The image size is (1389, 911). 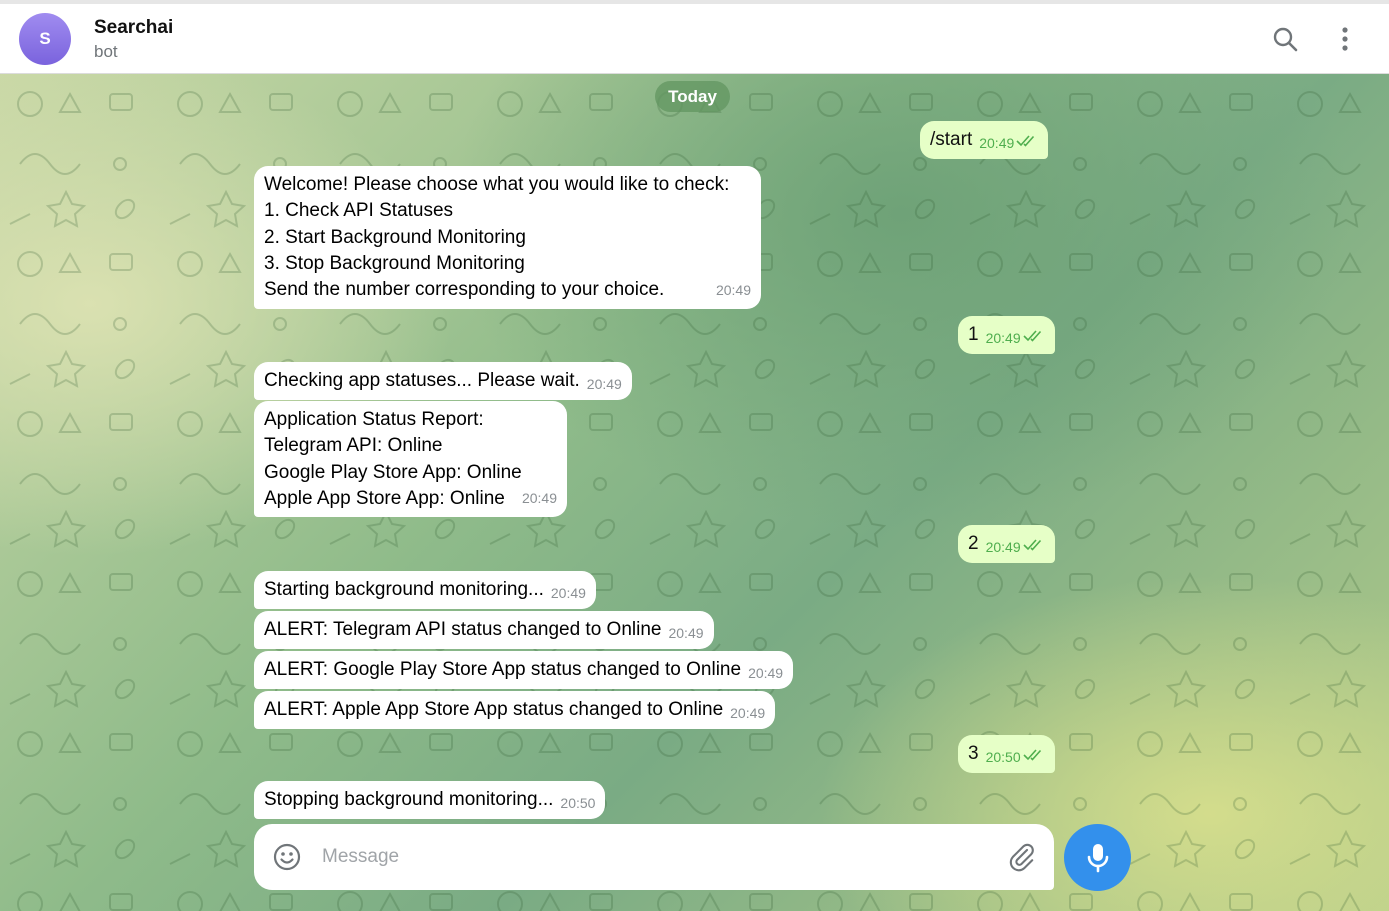 I want to click on message-input, so click(x=652, y=857).